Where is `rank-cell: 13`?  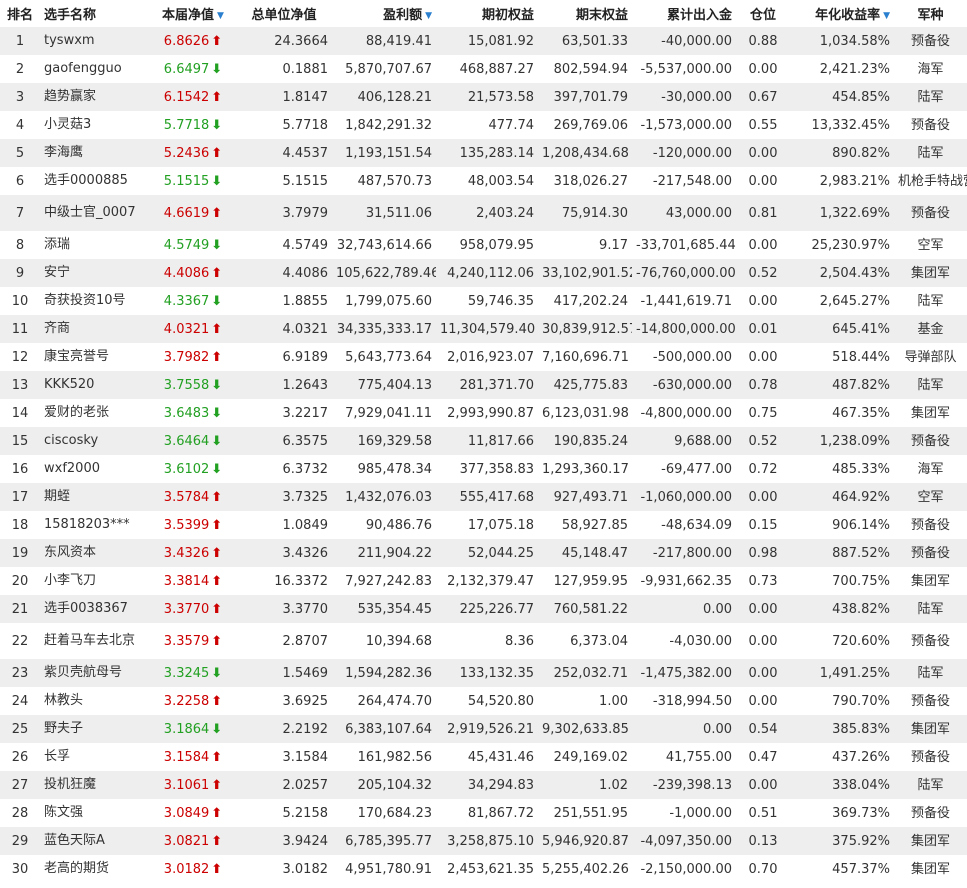 rank-cell: 13 is located at coordinates (20, 385).